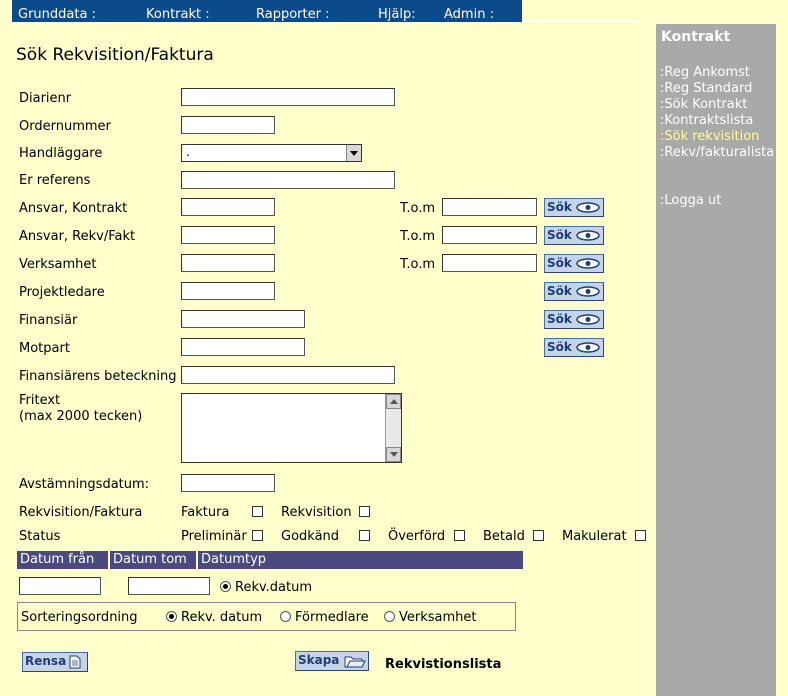 This screenshot has height=696, width=788. Describe the element at coordinates (705, 72) in the screenshot. I see `sidebar-link-reg-ankomst: :Reg Ankomst` at that location.